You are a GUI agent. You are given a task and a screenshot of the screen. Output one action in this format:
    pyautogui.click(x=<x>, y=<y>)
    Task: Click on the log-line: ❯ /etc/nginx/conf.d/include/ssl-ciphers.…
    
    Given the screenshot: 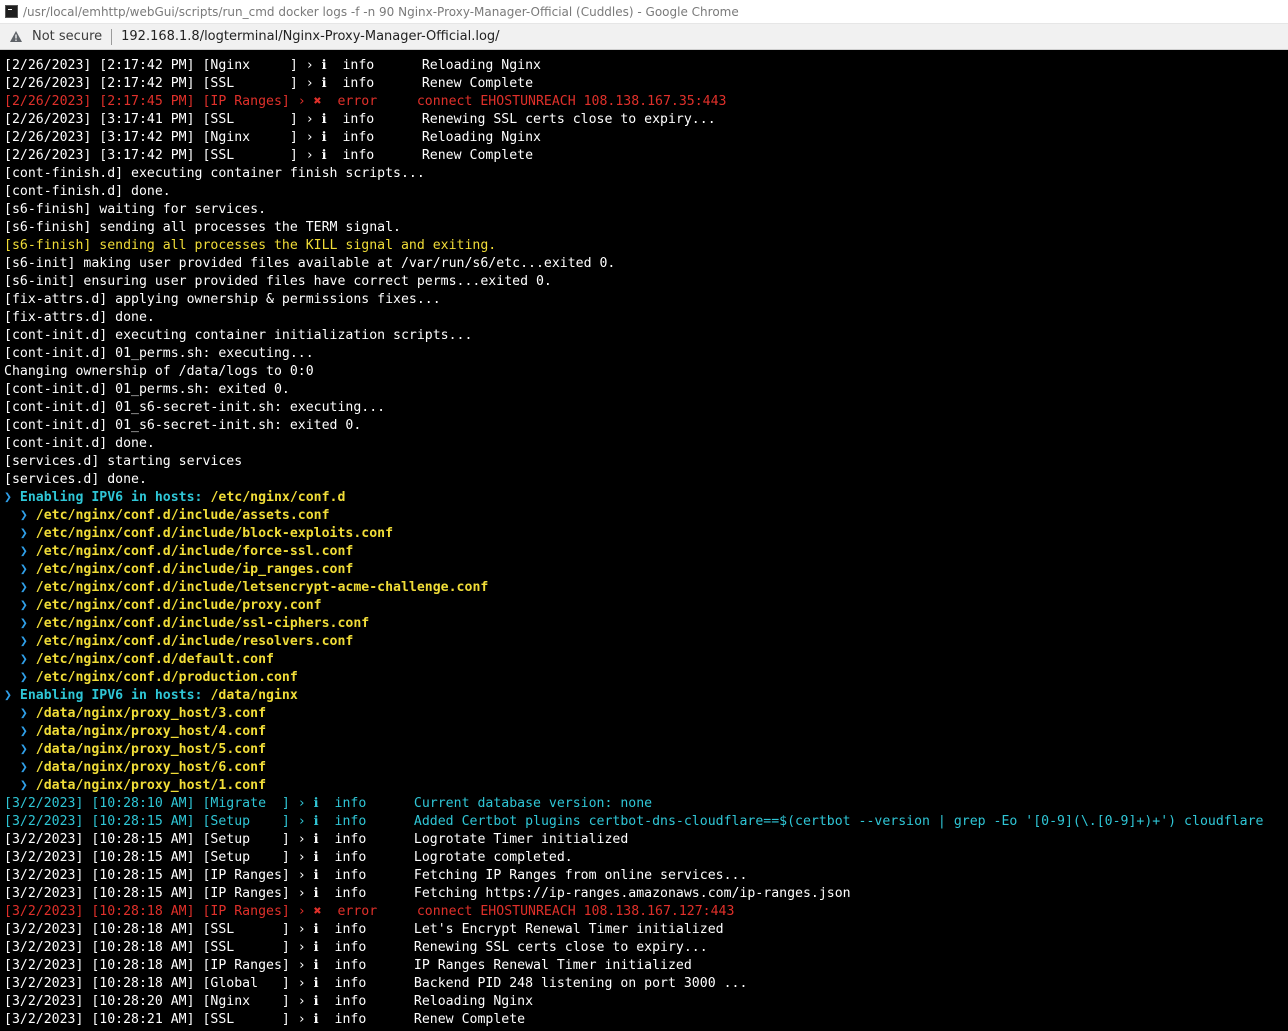 What is the action you would take?
    pyautogui.click(x=186, y=624)
    